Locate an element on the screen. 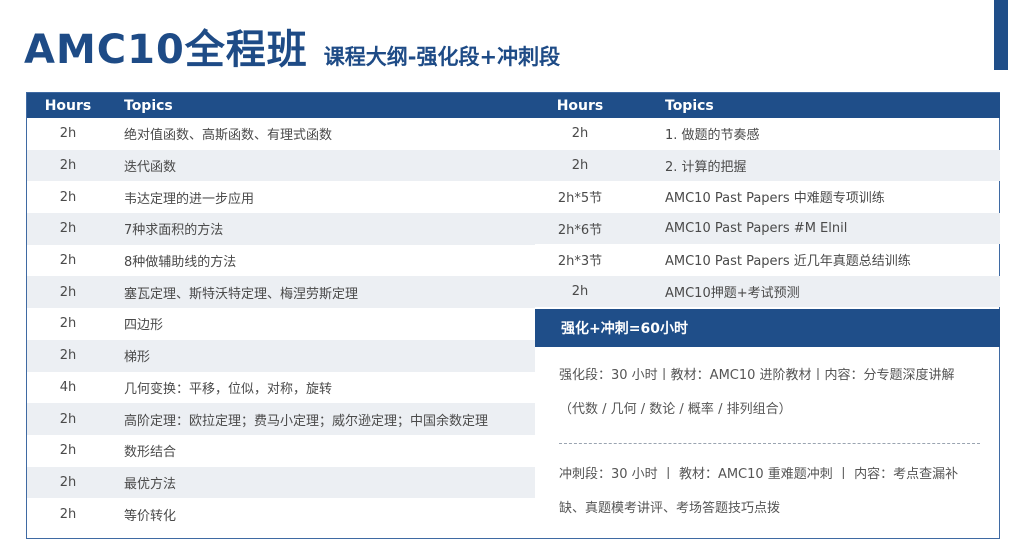 The width and height of the screenshot is (1015, 550). table-row: 2h 绝对值函数、高斯函数、有理式函数 is located at coordinates (281, 134).